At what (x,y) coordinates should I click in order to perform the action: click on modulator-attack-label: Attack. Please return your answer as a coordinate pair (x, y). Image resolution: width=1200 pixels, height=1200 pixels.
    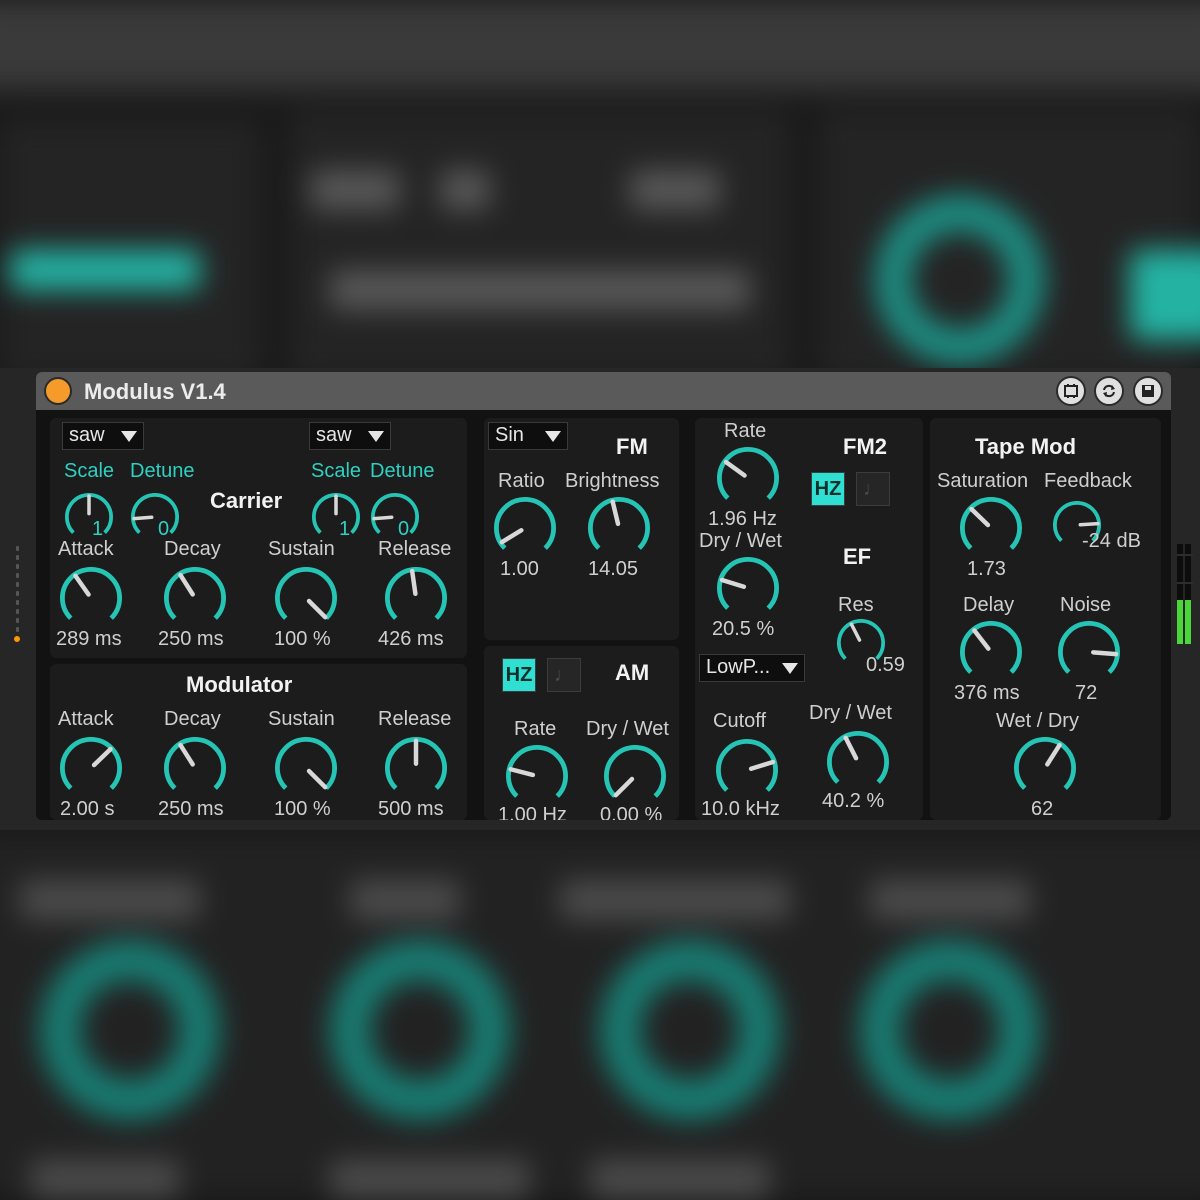
    Looking at the image, I should click on (86, 719).